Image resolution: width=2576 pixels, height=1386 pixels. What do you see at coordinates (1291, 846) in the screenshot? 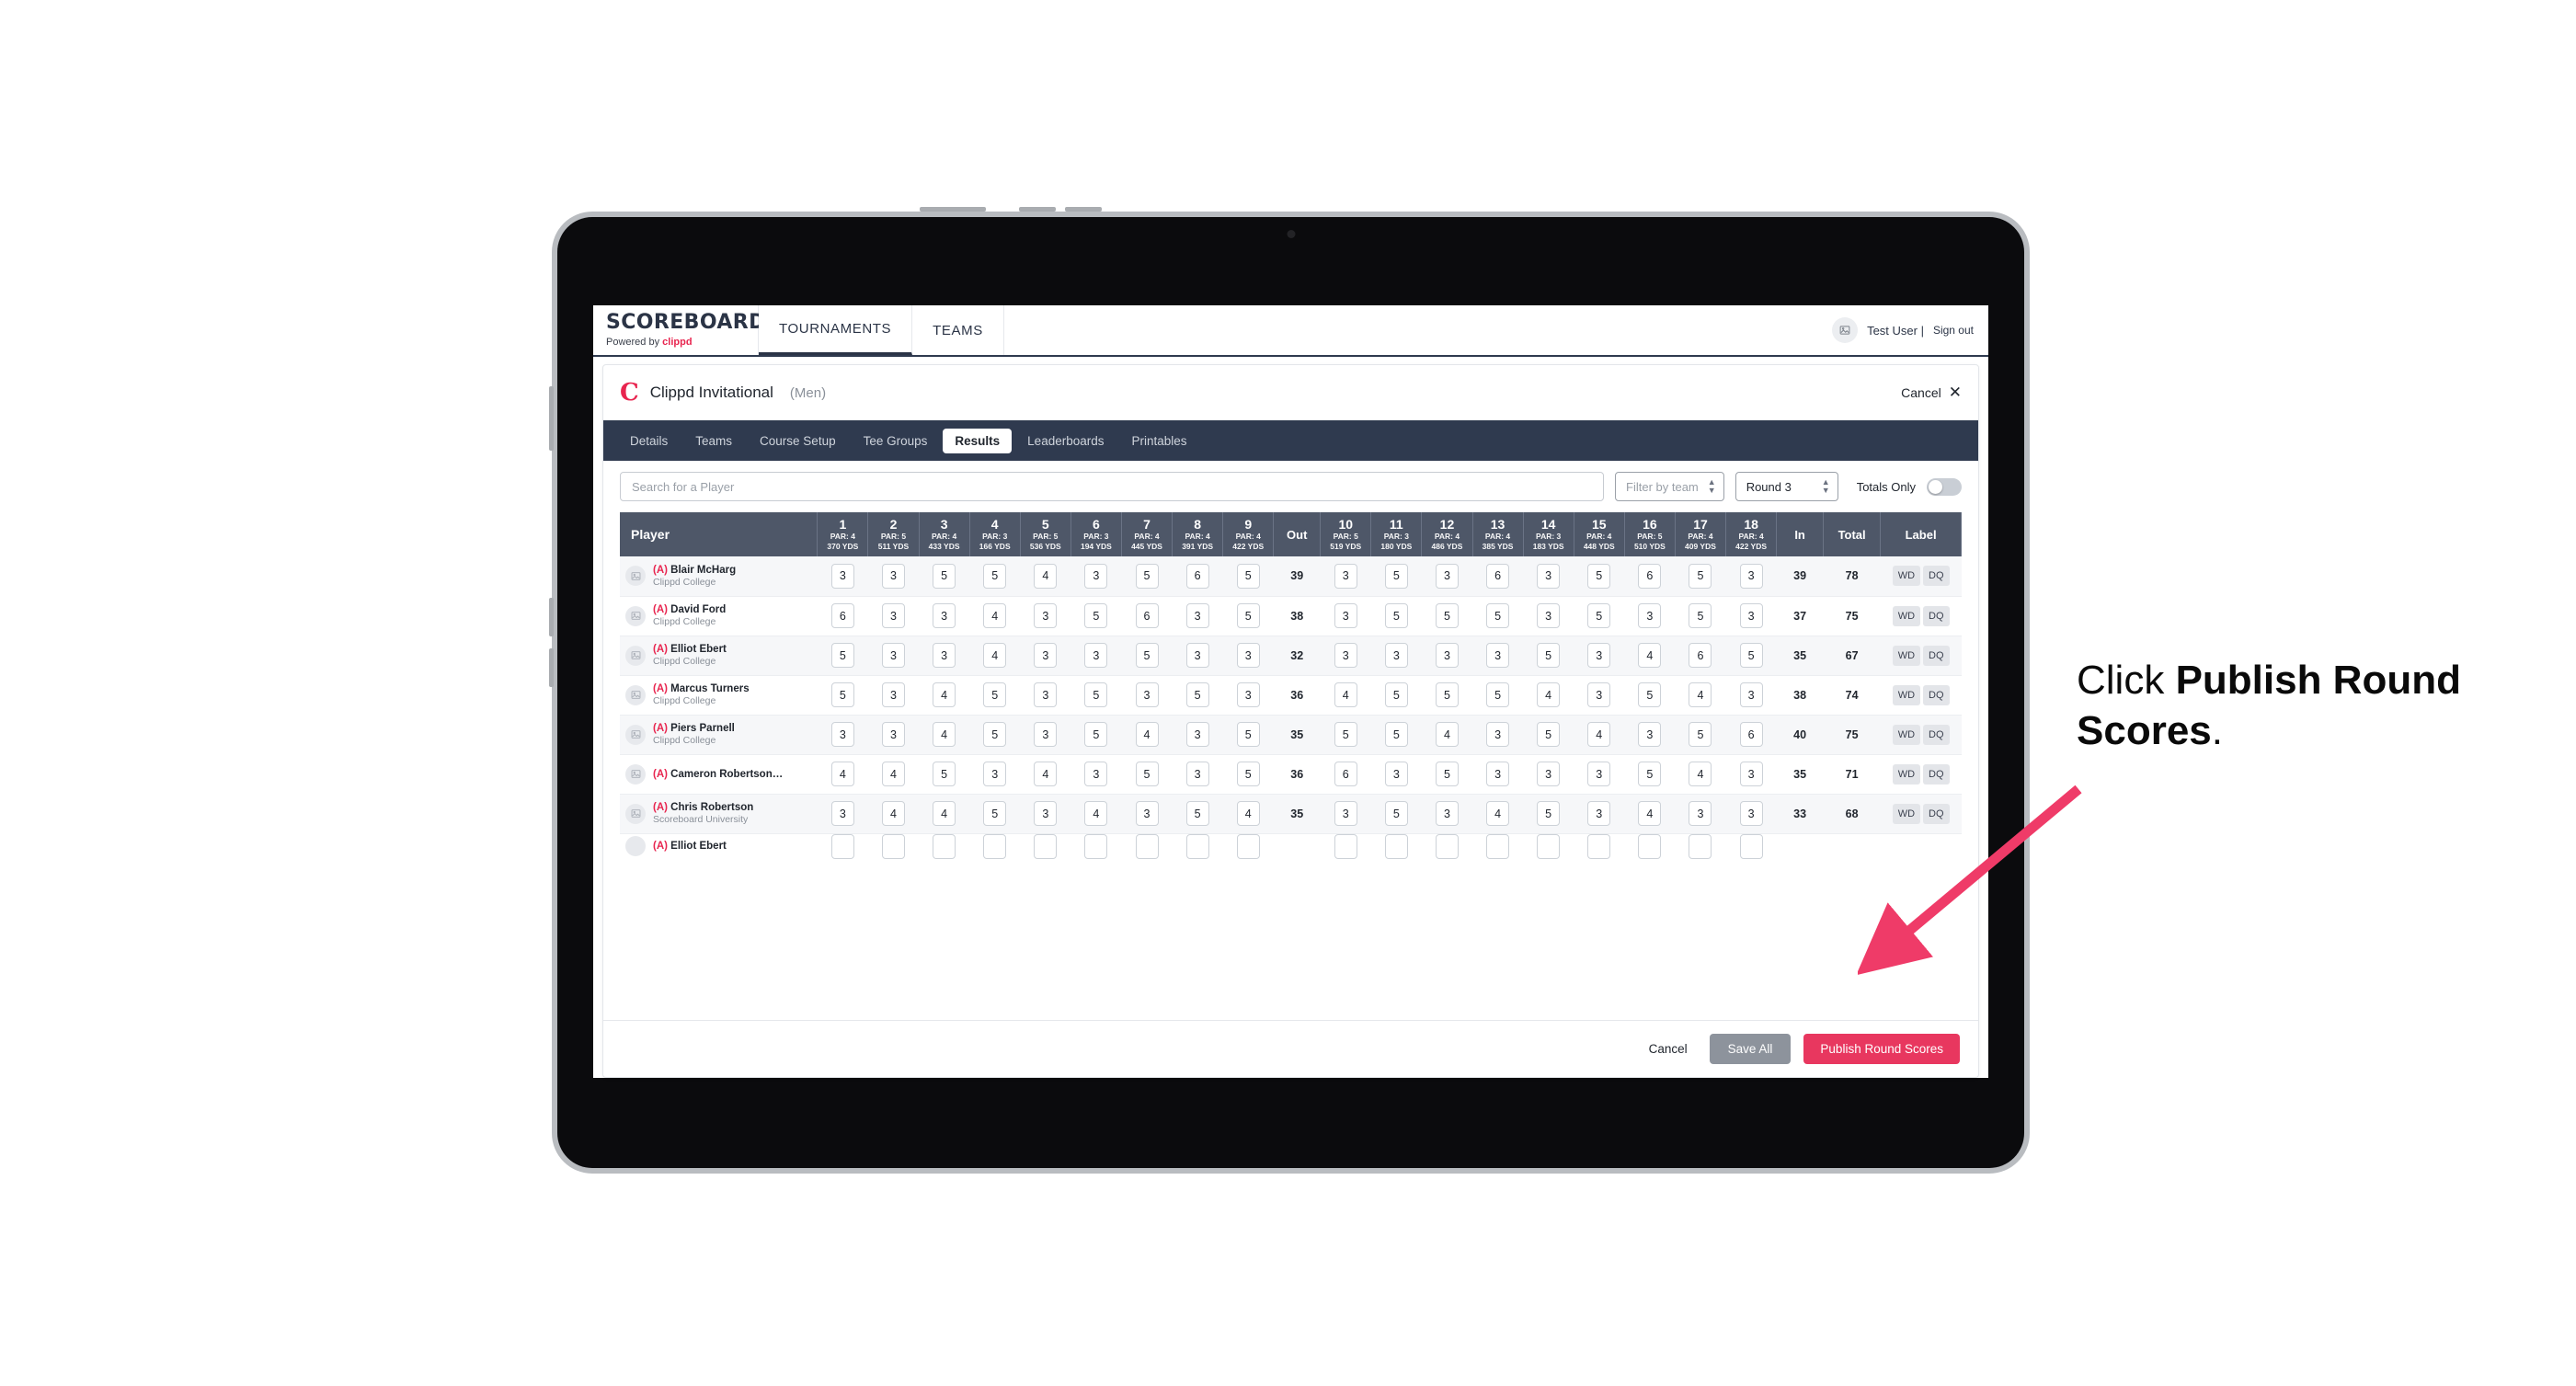
I see `table-row-partial: (A) Elliot Ebert` at bounding box center [1291, 846].